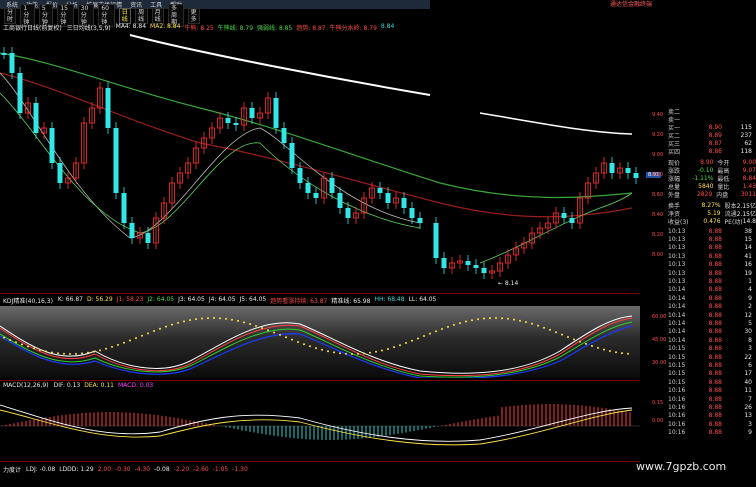 This screenshot has width=756, height=487. I want to click on axis-tick-label: 0.15, so click(658, 403).